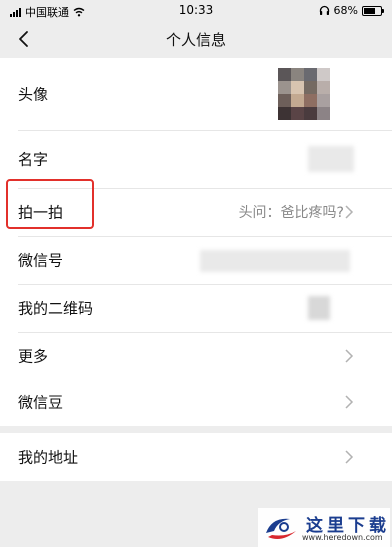 The height and width of the screenshot is (547, 392). I want to click on wechat-beans-group: 微信豆, so click(196, 402).